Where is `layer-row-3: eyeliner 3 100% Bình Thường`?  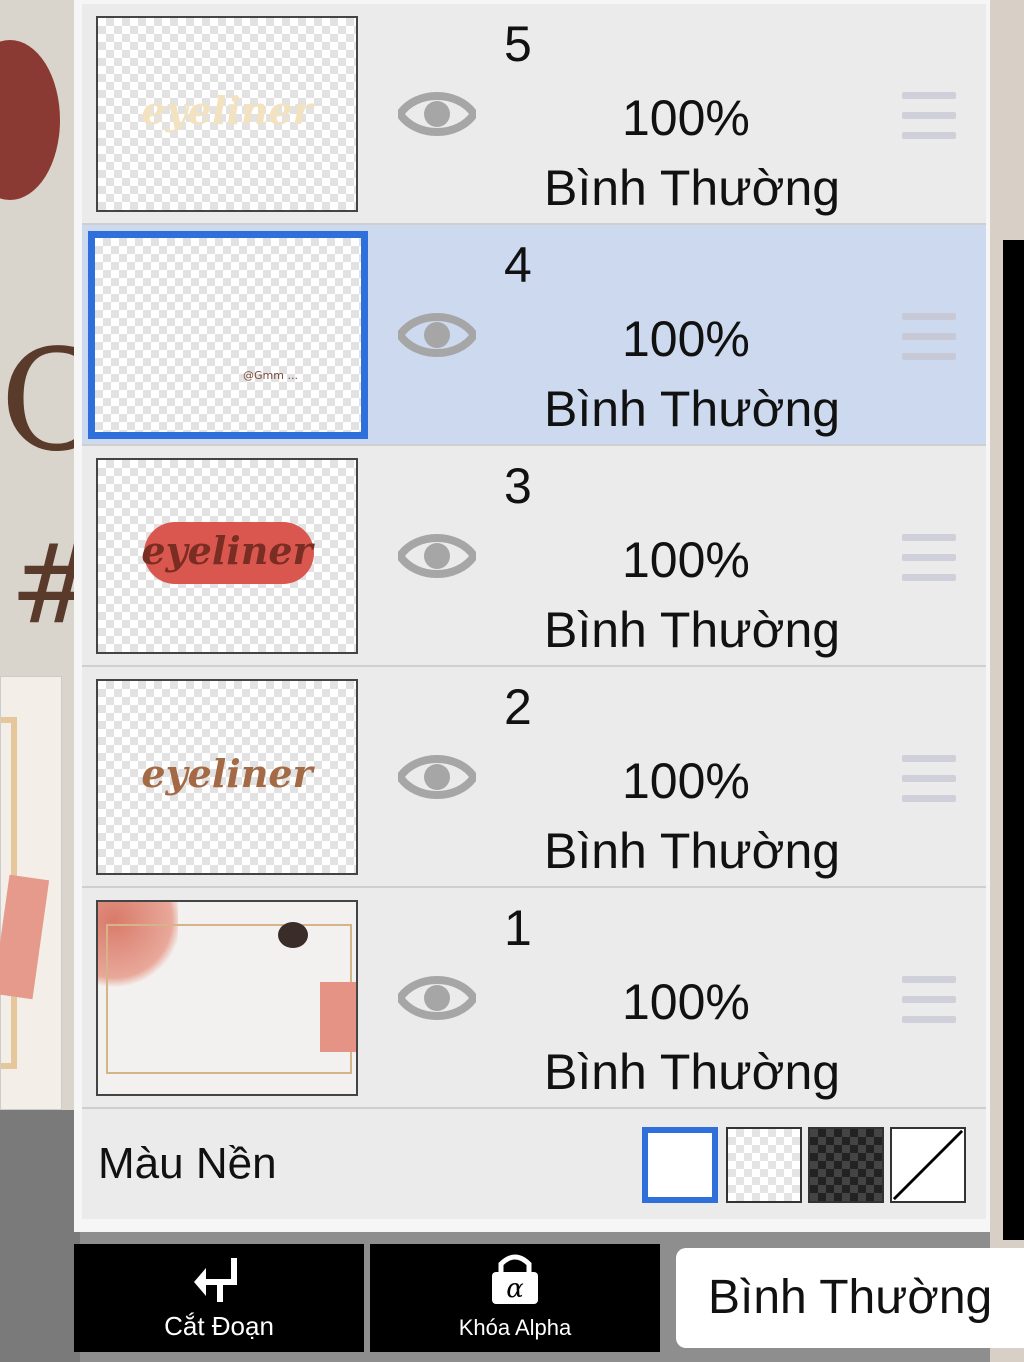 layer-row-3: eyeliner 3 100% Bình Thường is located at coordinates (534, 556).